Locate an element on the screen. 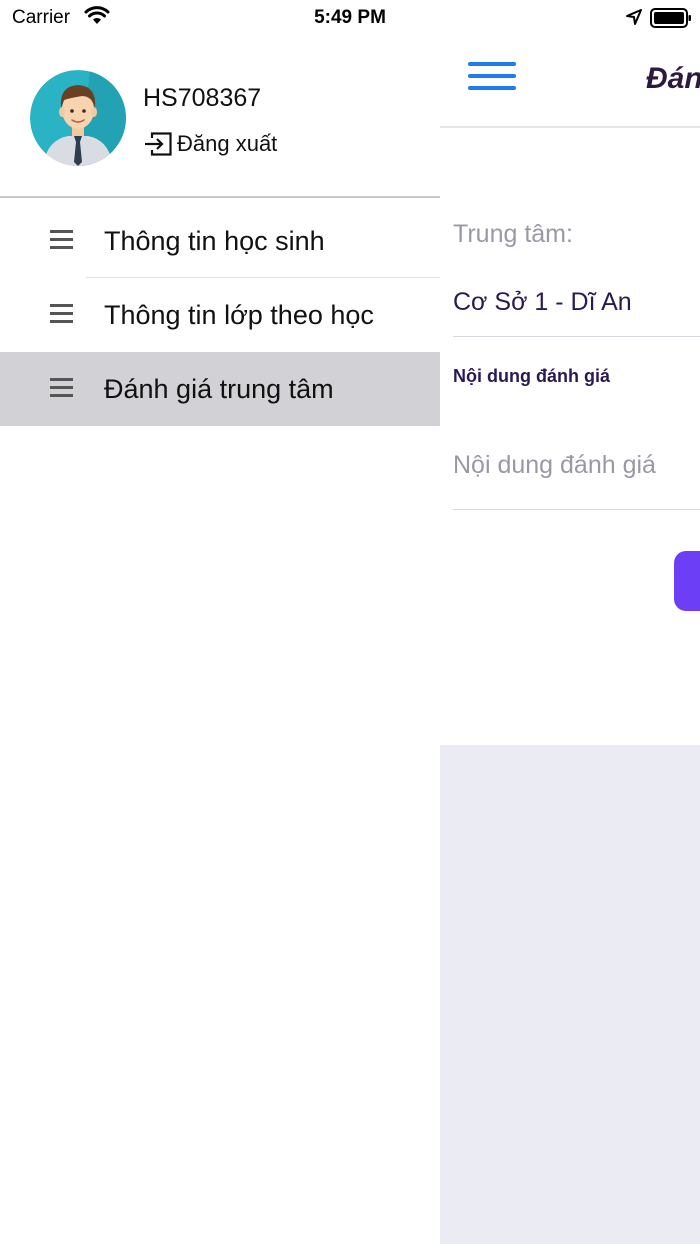 The image size is (700, 1244). submit-button is located at coordinates (687, 581).